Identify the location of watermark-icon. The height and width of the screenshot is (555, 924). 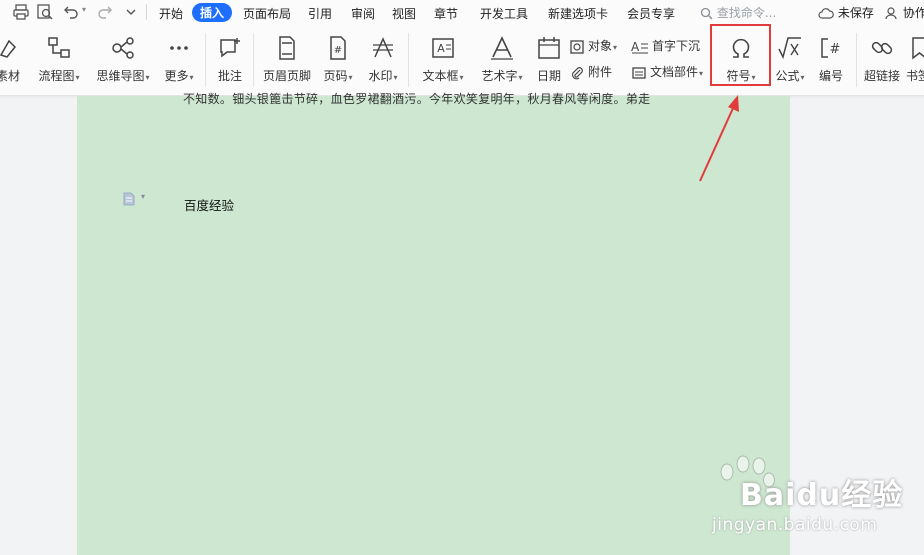
(383, 47).